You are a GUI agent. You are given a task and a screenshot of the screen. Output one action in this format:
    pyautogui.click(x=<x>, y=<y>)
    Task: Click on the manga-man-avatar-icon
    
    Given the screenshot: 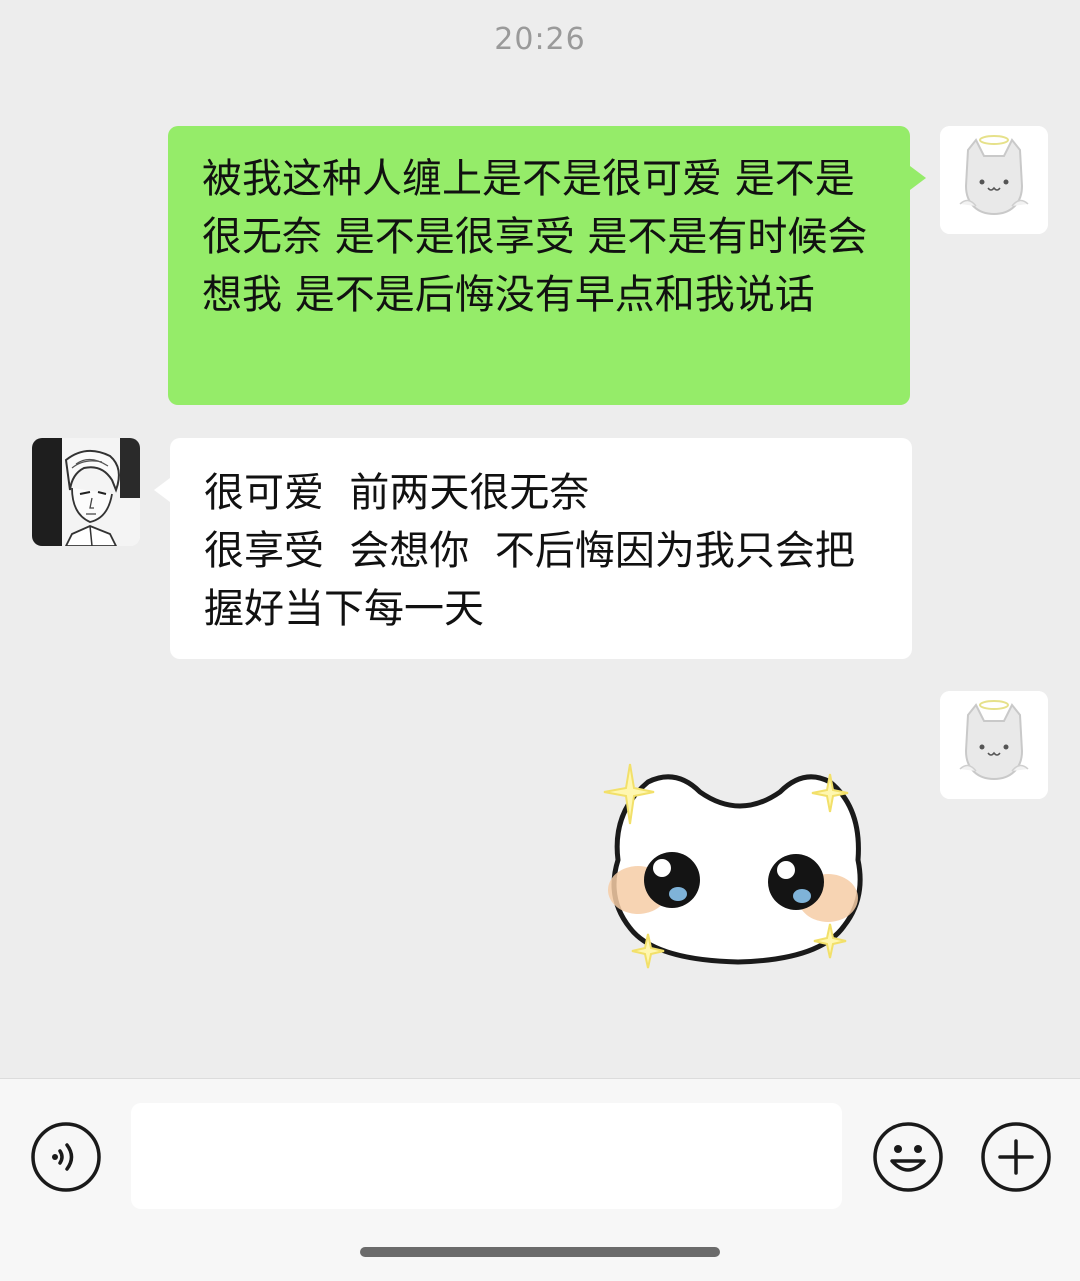 What is the action you would take?
    pyautogui.click(x=86, y=492)
    